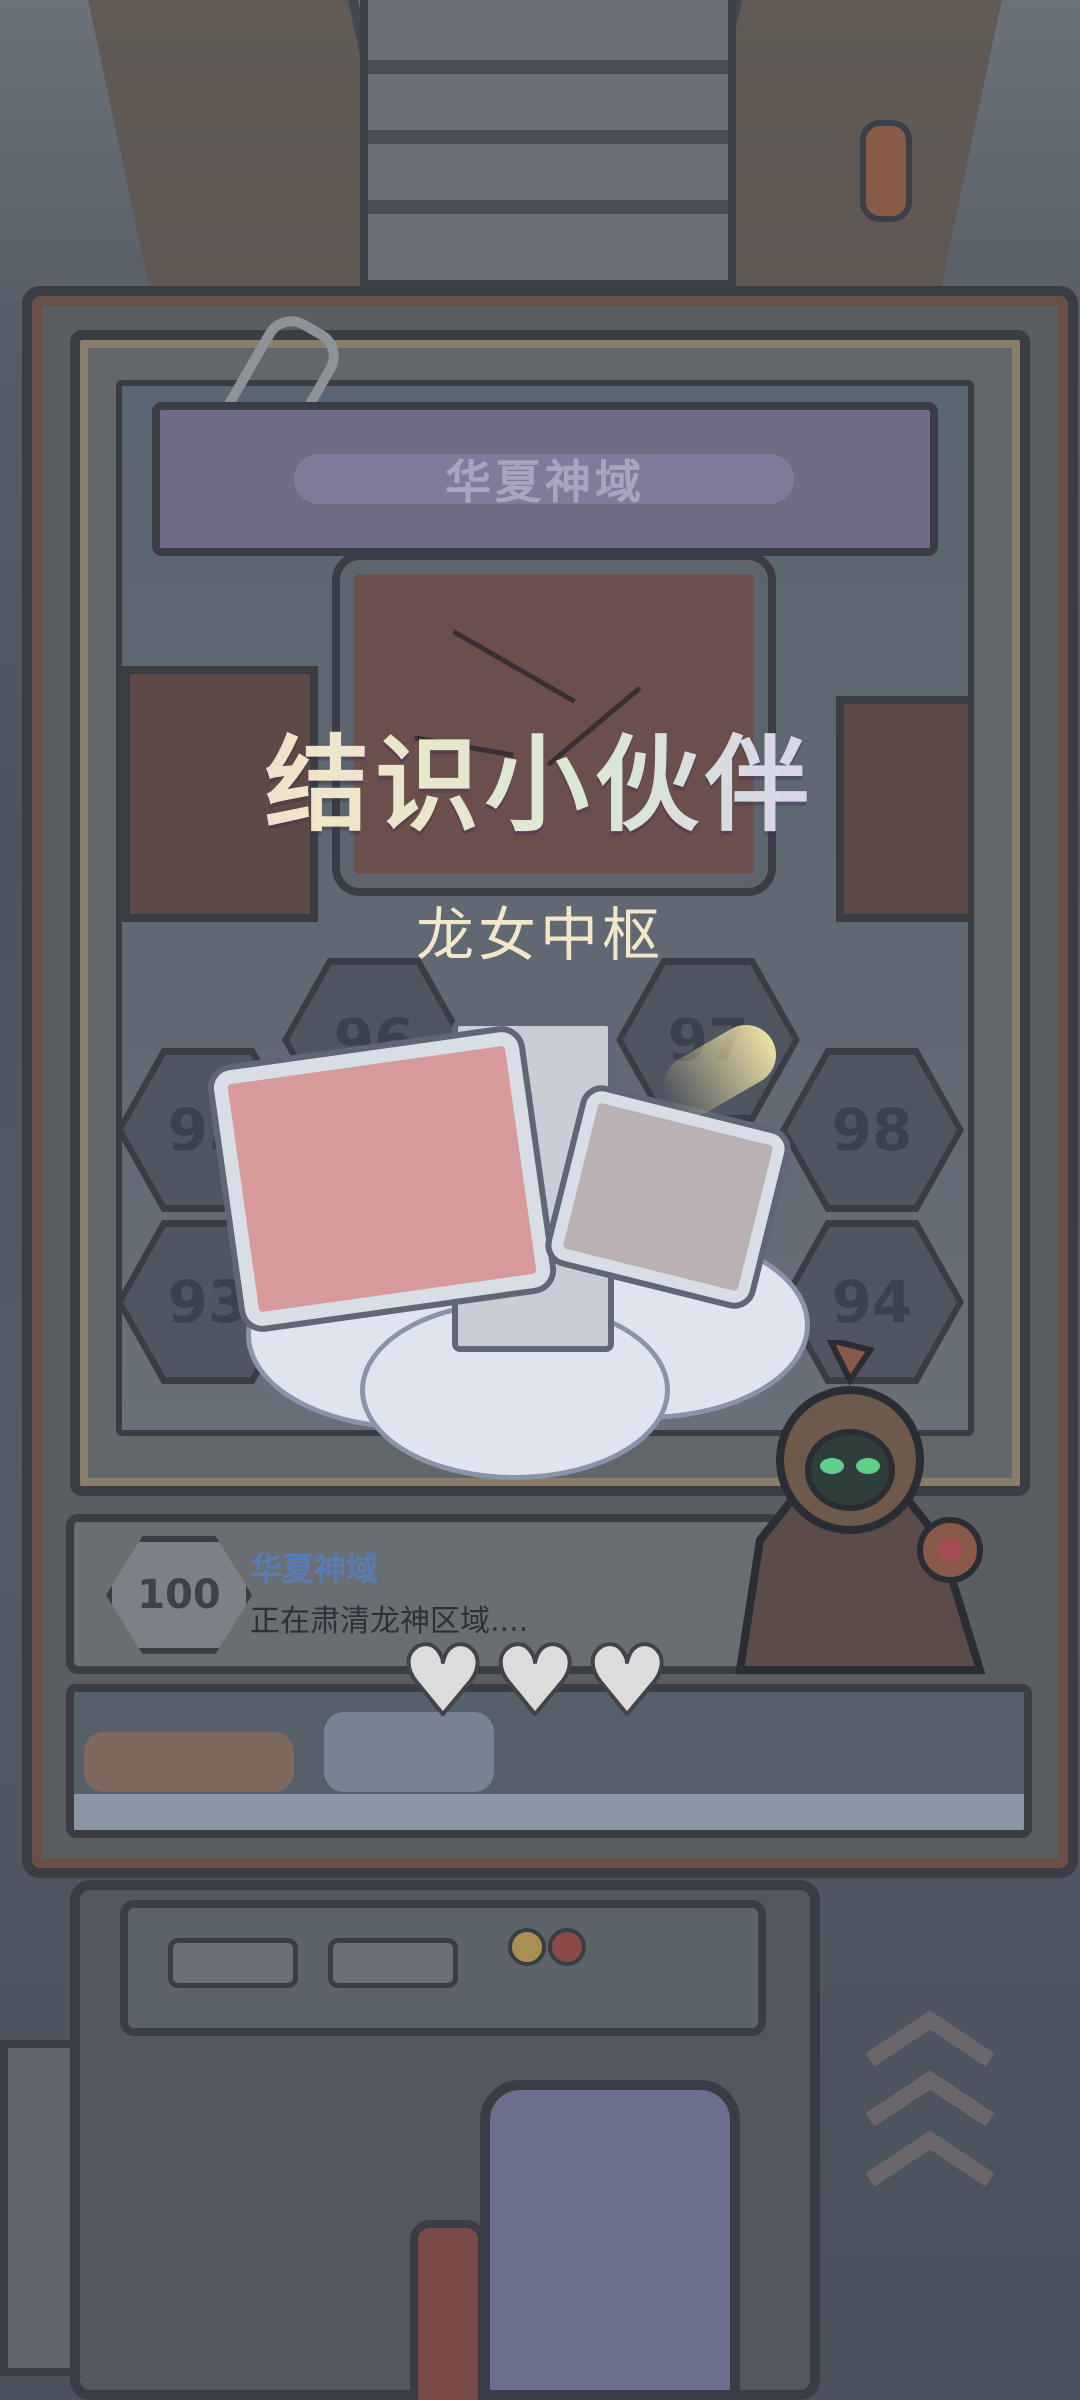  I want to click on liquid-tank, so click(610, 2240).